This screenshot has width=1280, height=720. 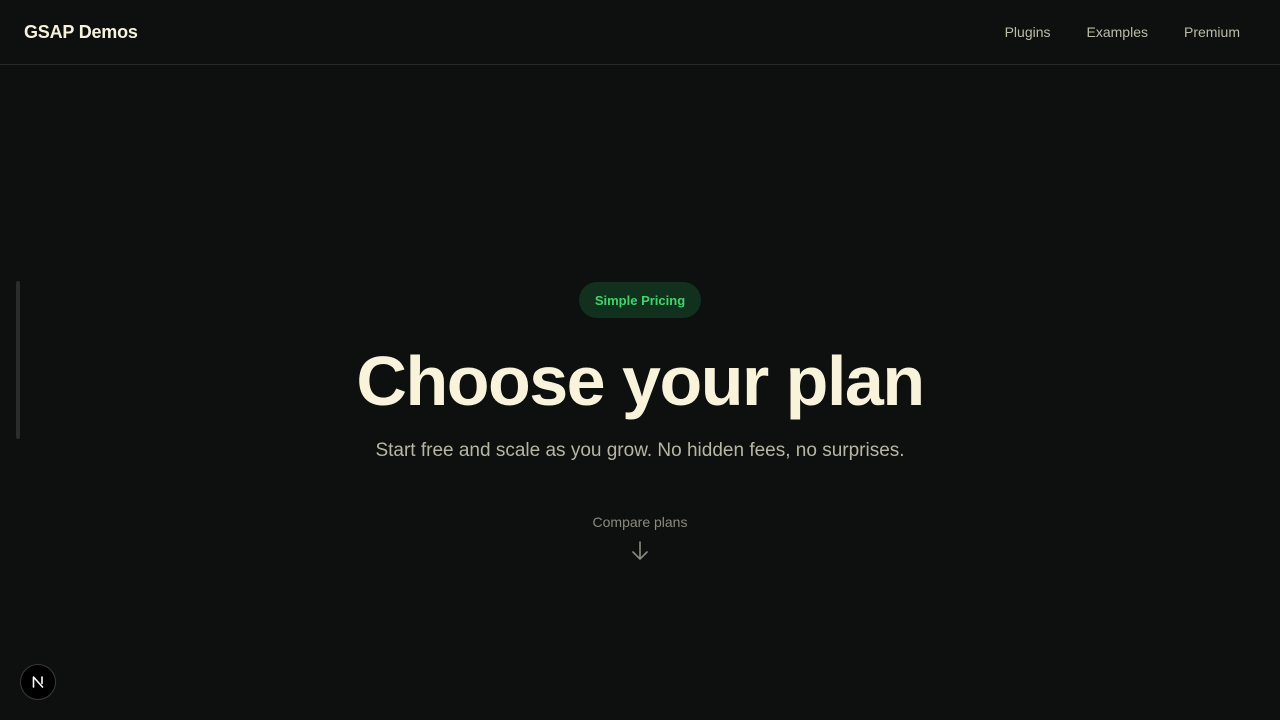 What do you see at coordinates (640, 538) in the screenshot?
I see `compare-plans-link: Compare plans` at bounding box center [640, 538].